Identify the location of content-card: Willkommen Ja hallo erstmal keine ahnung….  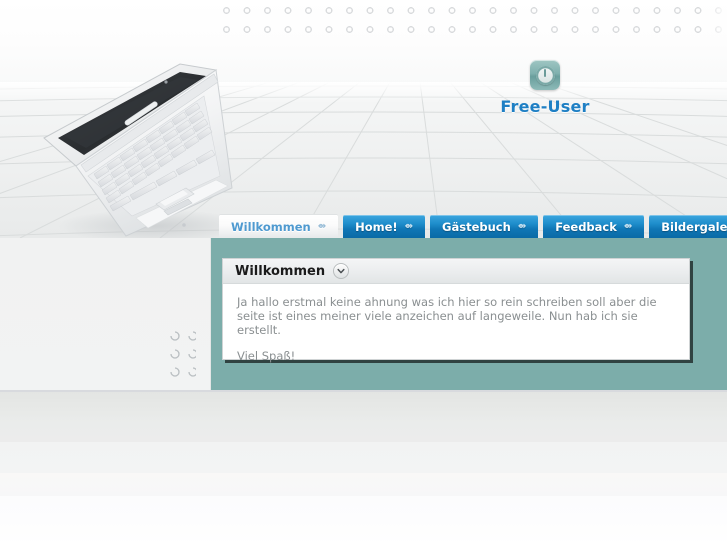
(456, 310).